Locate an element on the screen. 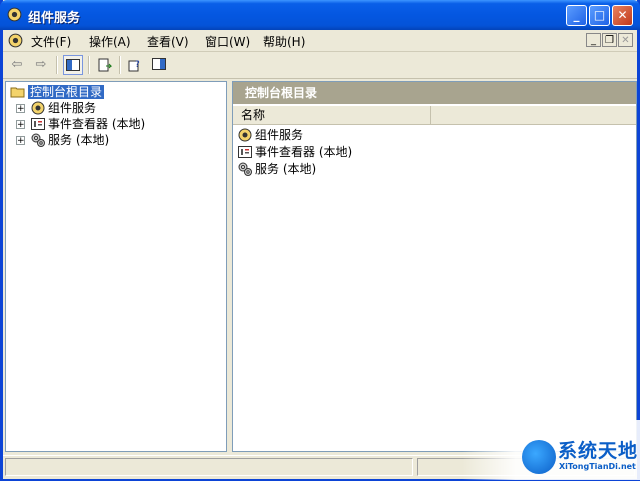 Image resolution: width=640 pixels, height=481 pixels. tree-item-label: 服务 (本地) is located at coordinates (79, 140).